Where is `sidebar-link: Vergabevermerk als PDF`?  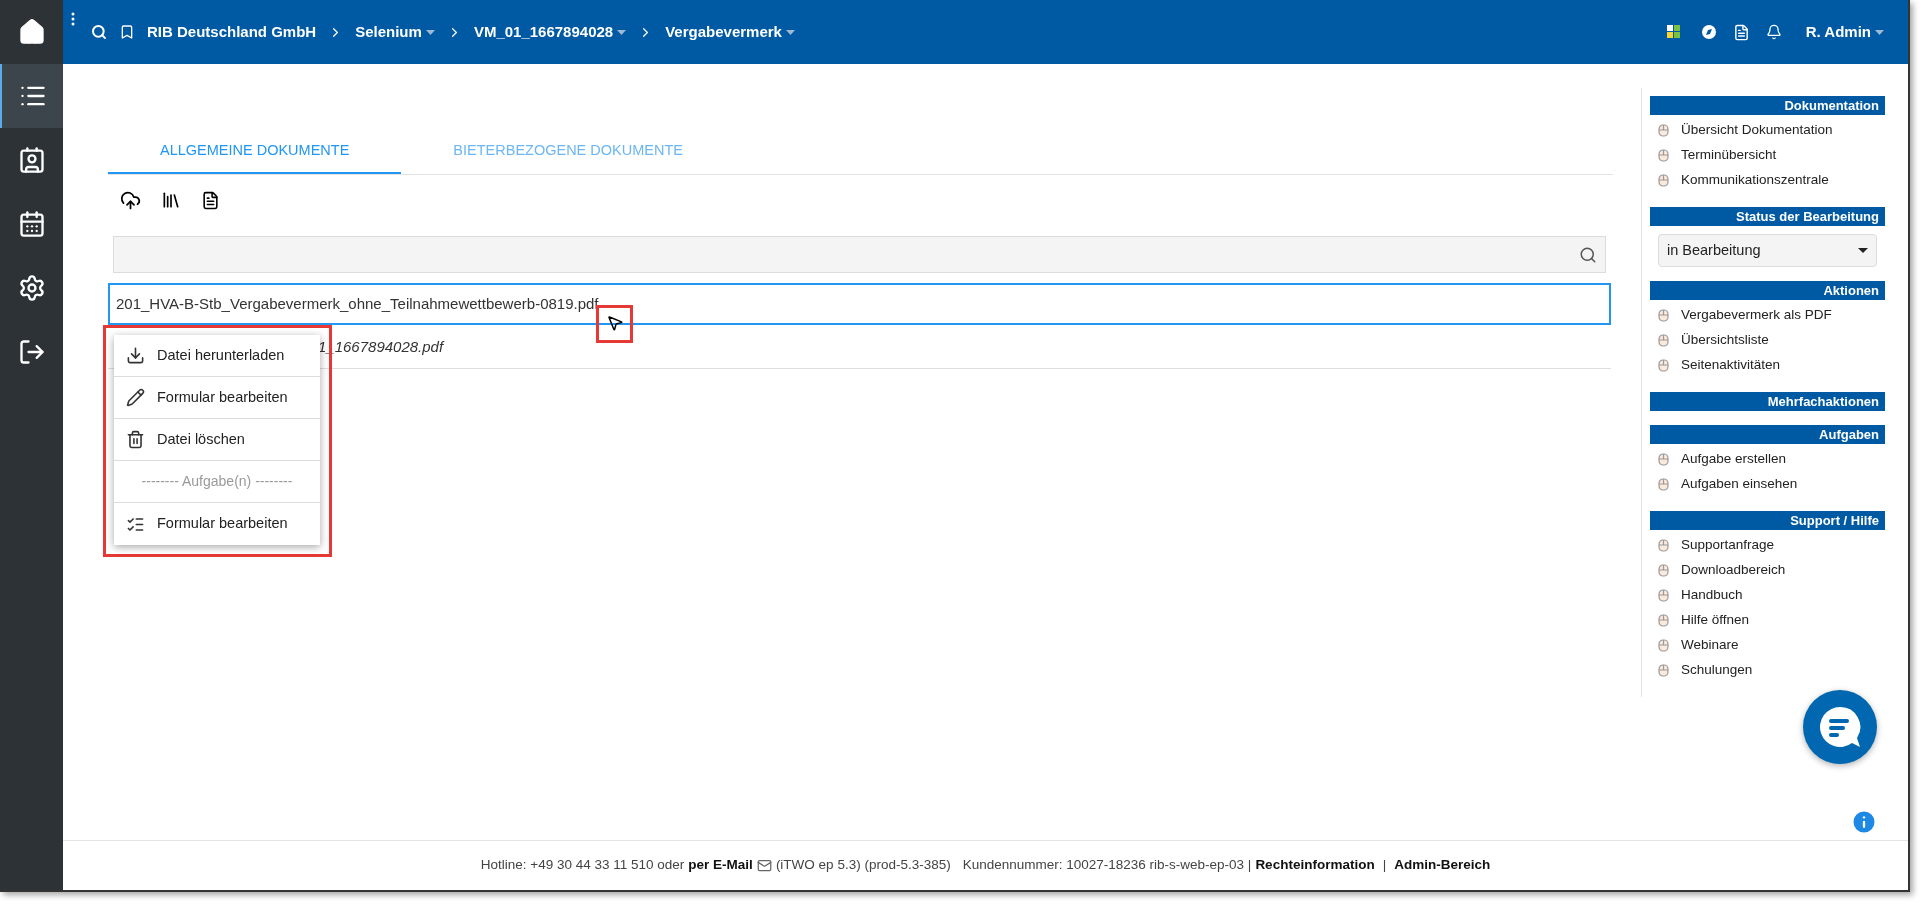
sidebar-link: Vergabevermerk als PDF is located at coordinates (1756, 315).